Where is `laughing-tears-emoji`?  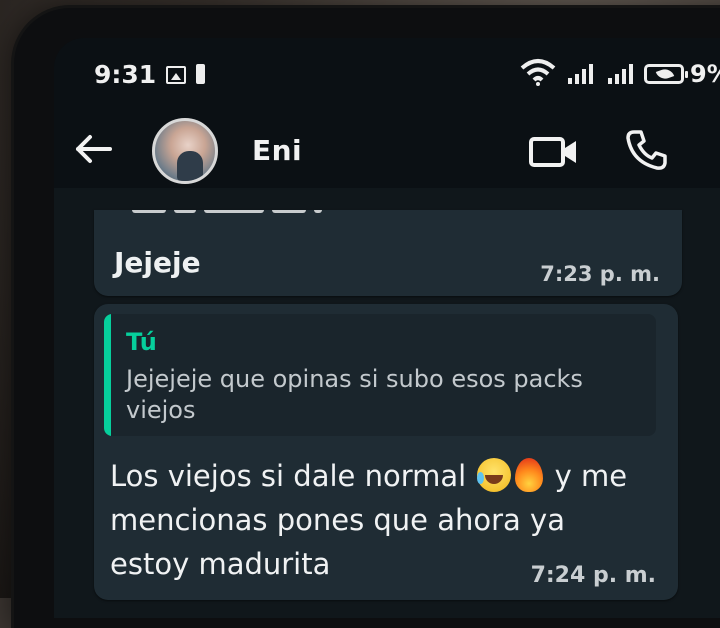
laughing-tears-emoji is located at coordinates (494, 475).